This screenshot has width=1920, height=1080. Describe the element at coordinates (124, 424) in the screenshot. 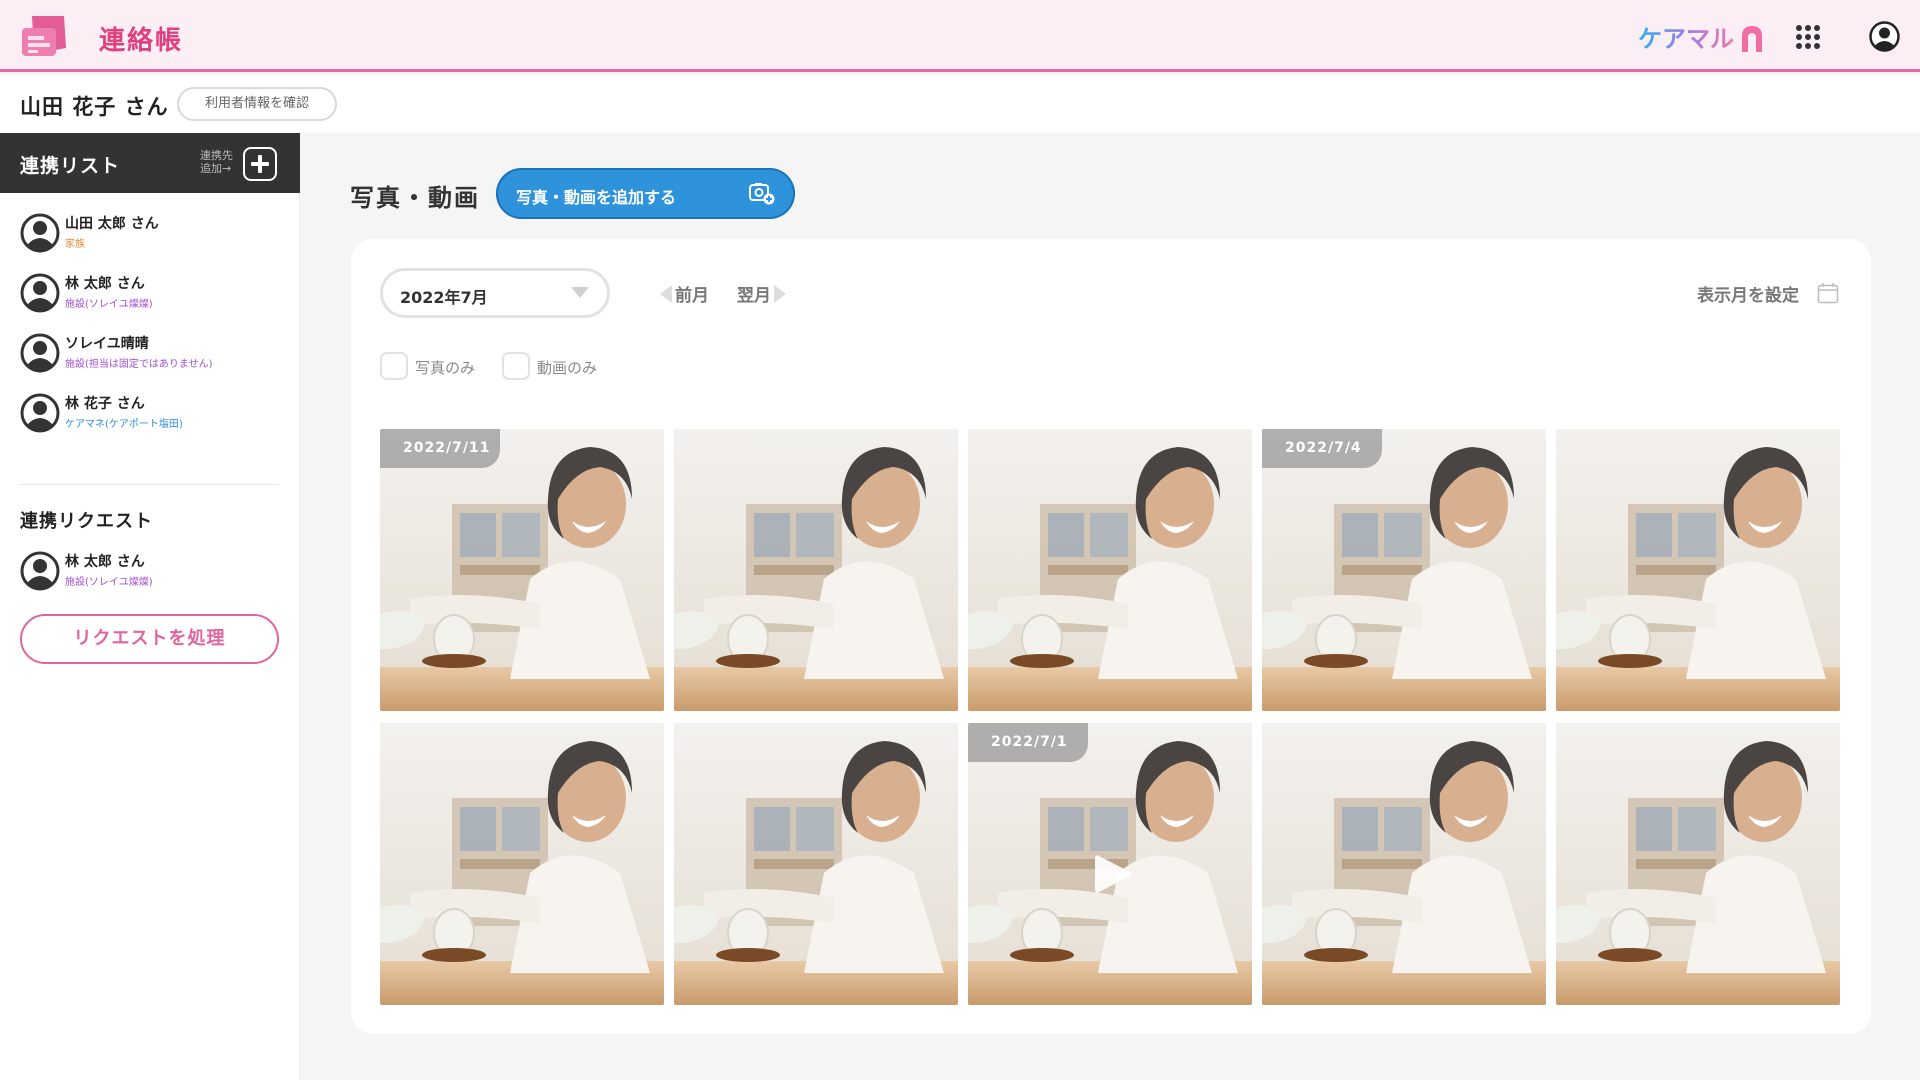

I see `contact-role: ケアマネ(ケアポート塩田)` at that location.